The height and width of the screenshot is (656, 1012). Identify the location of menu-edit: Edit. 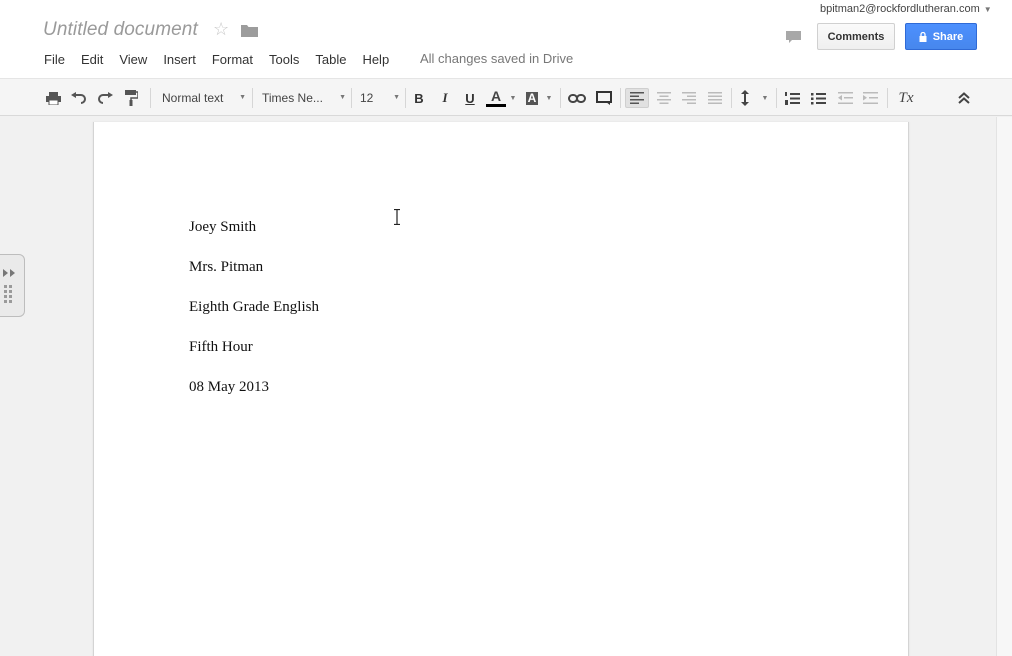
(92, 59).